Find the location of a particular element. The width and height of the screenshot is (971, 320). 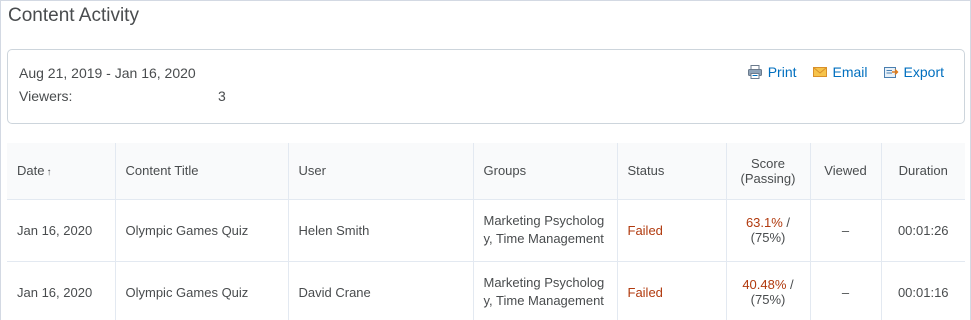

column-header-content-title: Content Title is located at coordinates (202, 171).